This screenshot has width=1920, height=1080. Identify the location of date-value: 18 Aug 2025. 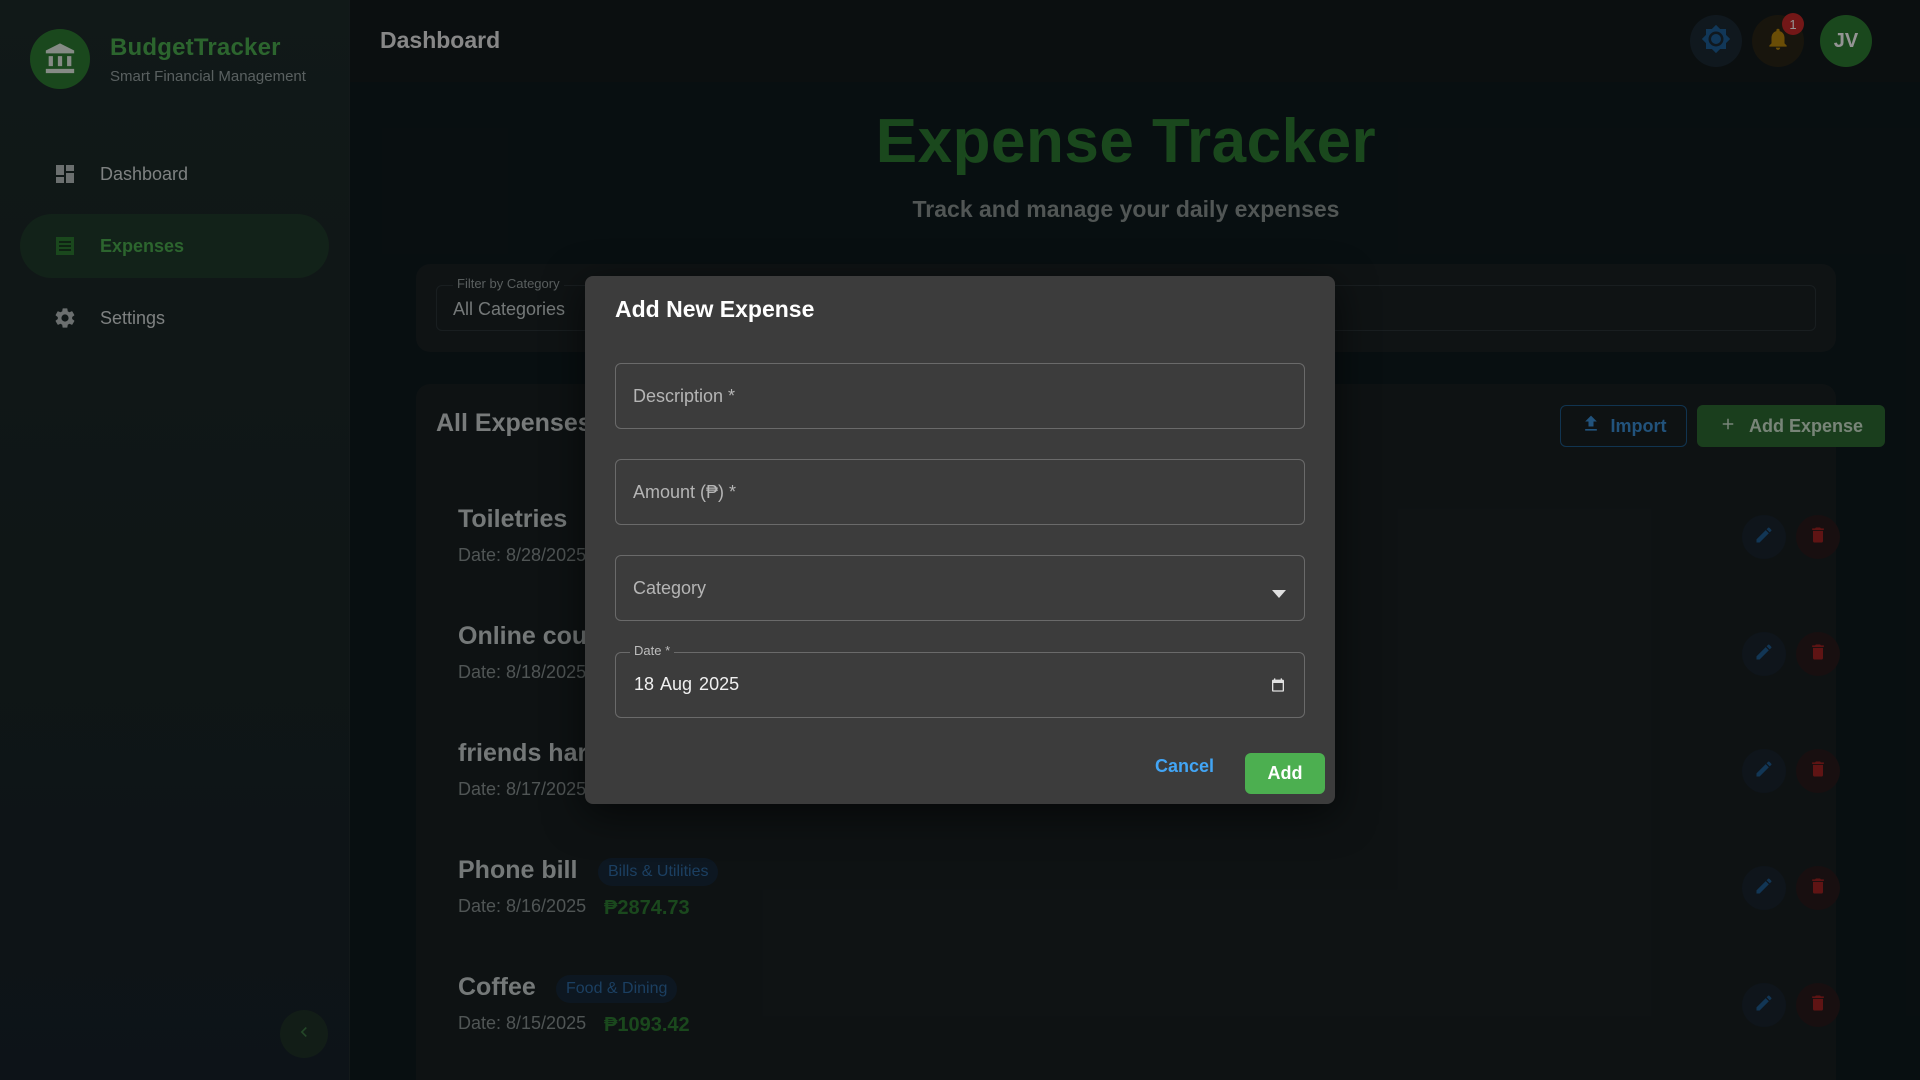
(687, 684).